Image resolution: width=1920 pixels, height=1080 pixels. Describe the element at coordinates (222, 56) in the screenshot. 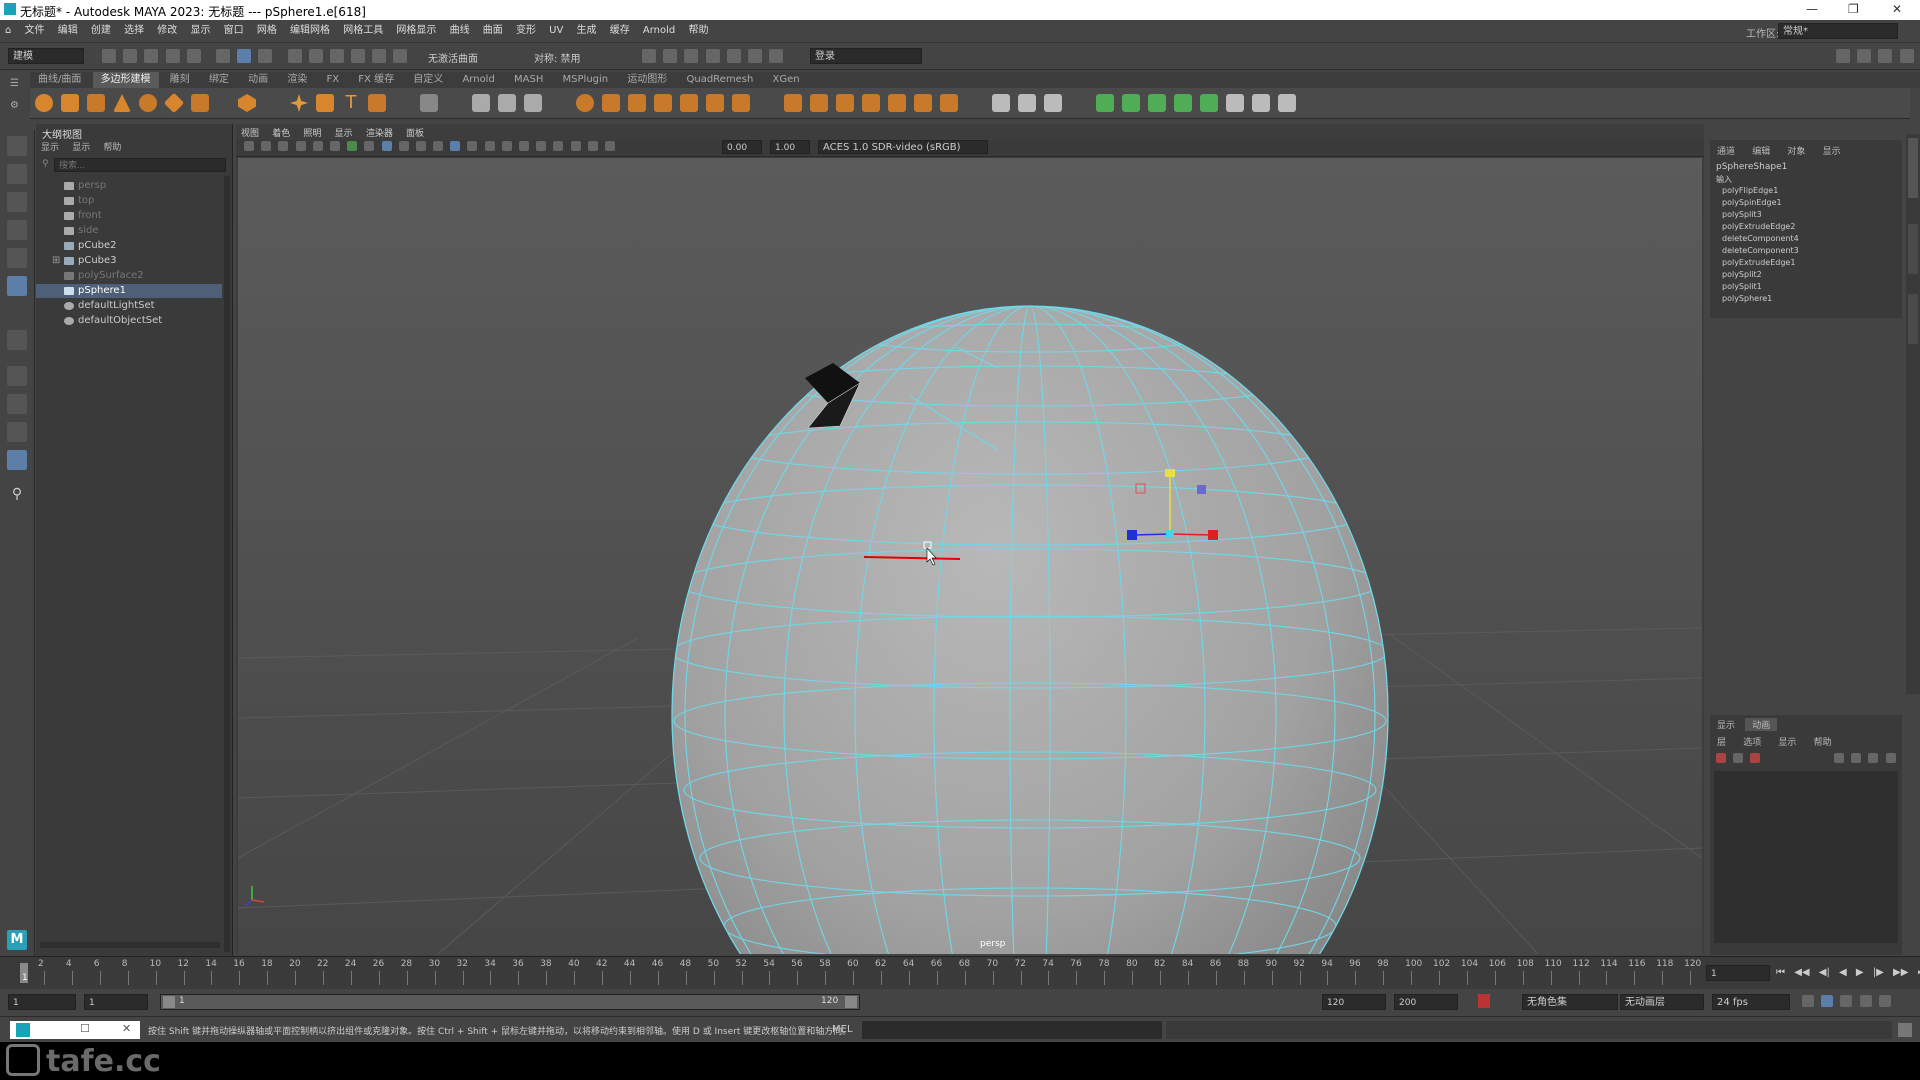

I see `select-hierarchy-icon` at that location.